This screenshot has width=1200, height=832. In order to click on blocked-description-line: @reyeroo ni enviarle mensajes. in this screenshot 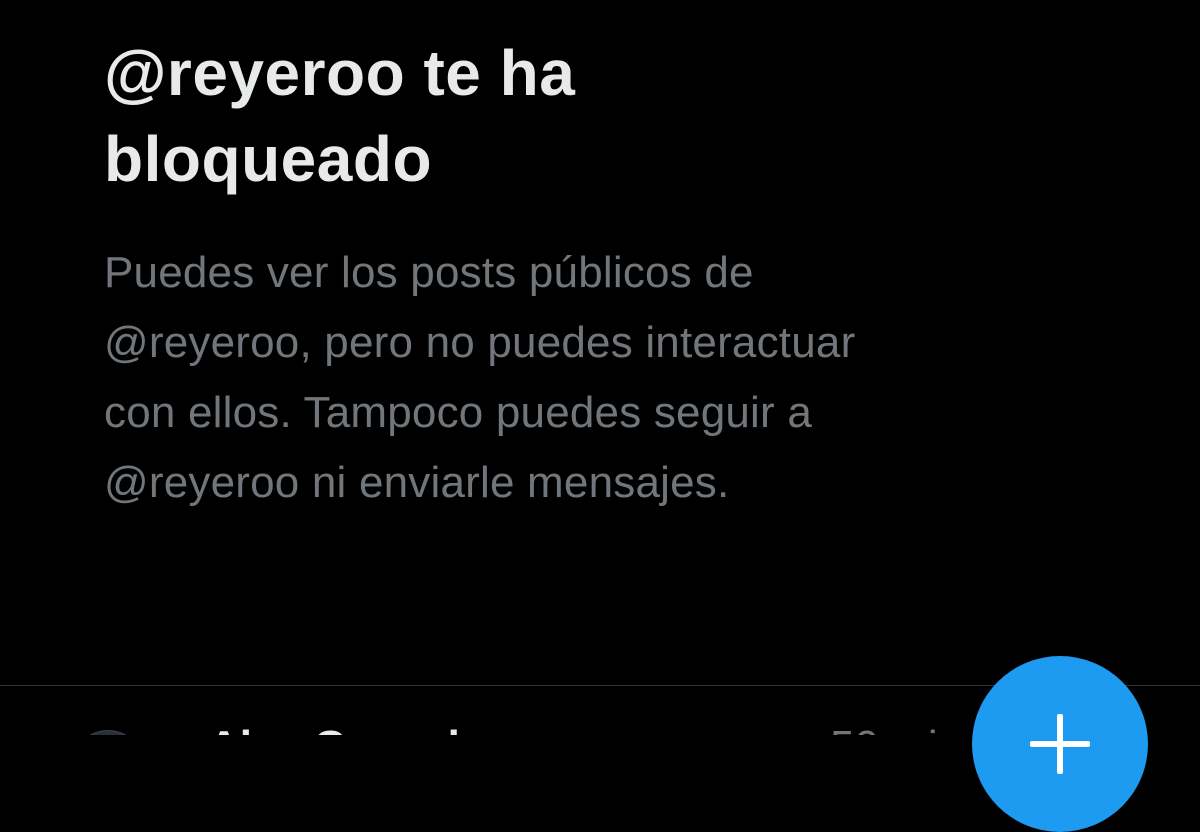, I will do `click(417, 482)`.